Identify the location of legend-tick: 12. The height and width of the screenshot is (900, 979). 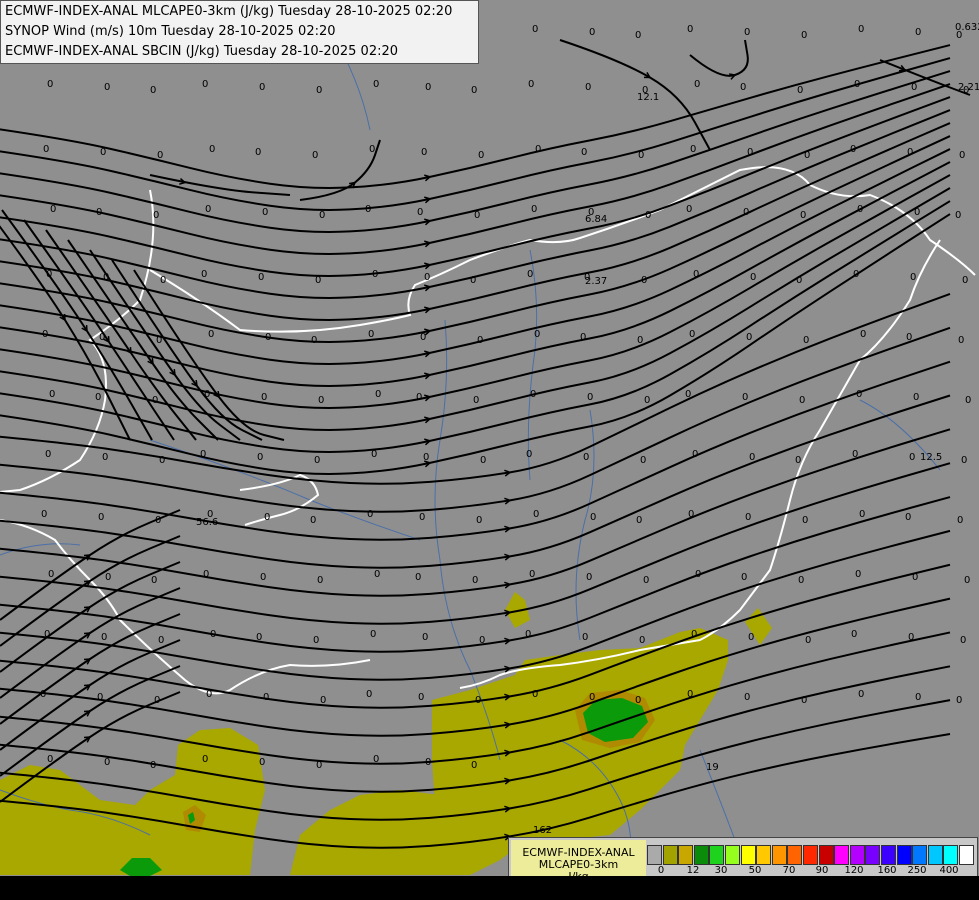
(693, 870).